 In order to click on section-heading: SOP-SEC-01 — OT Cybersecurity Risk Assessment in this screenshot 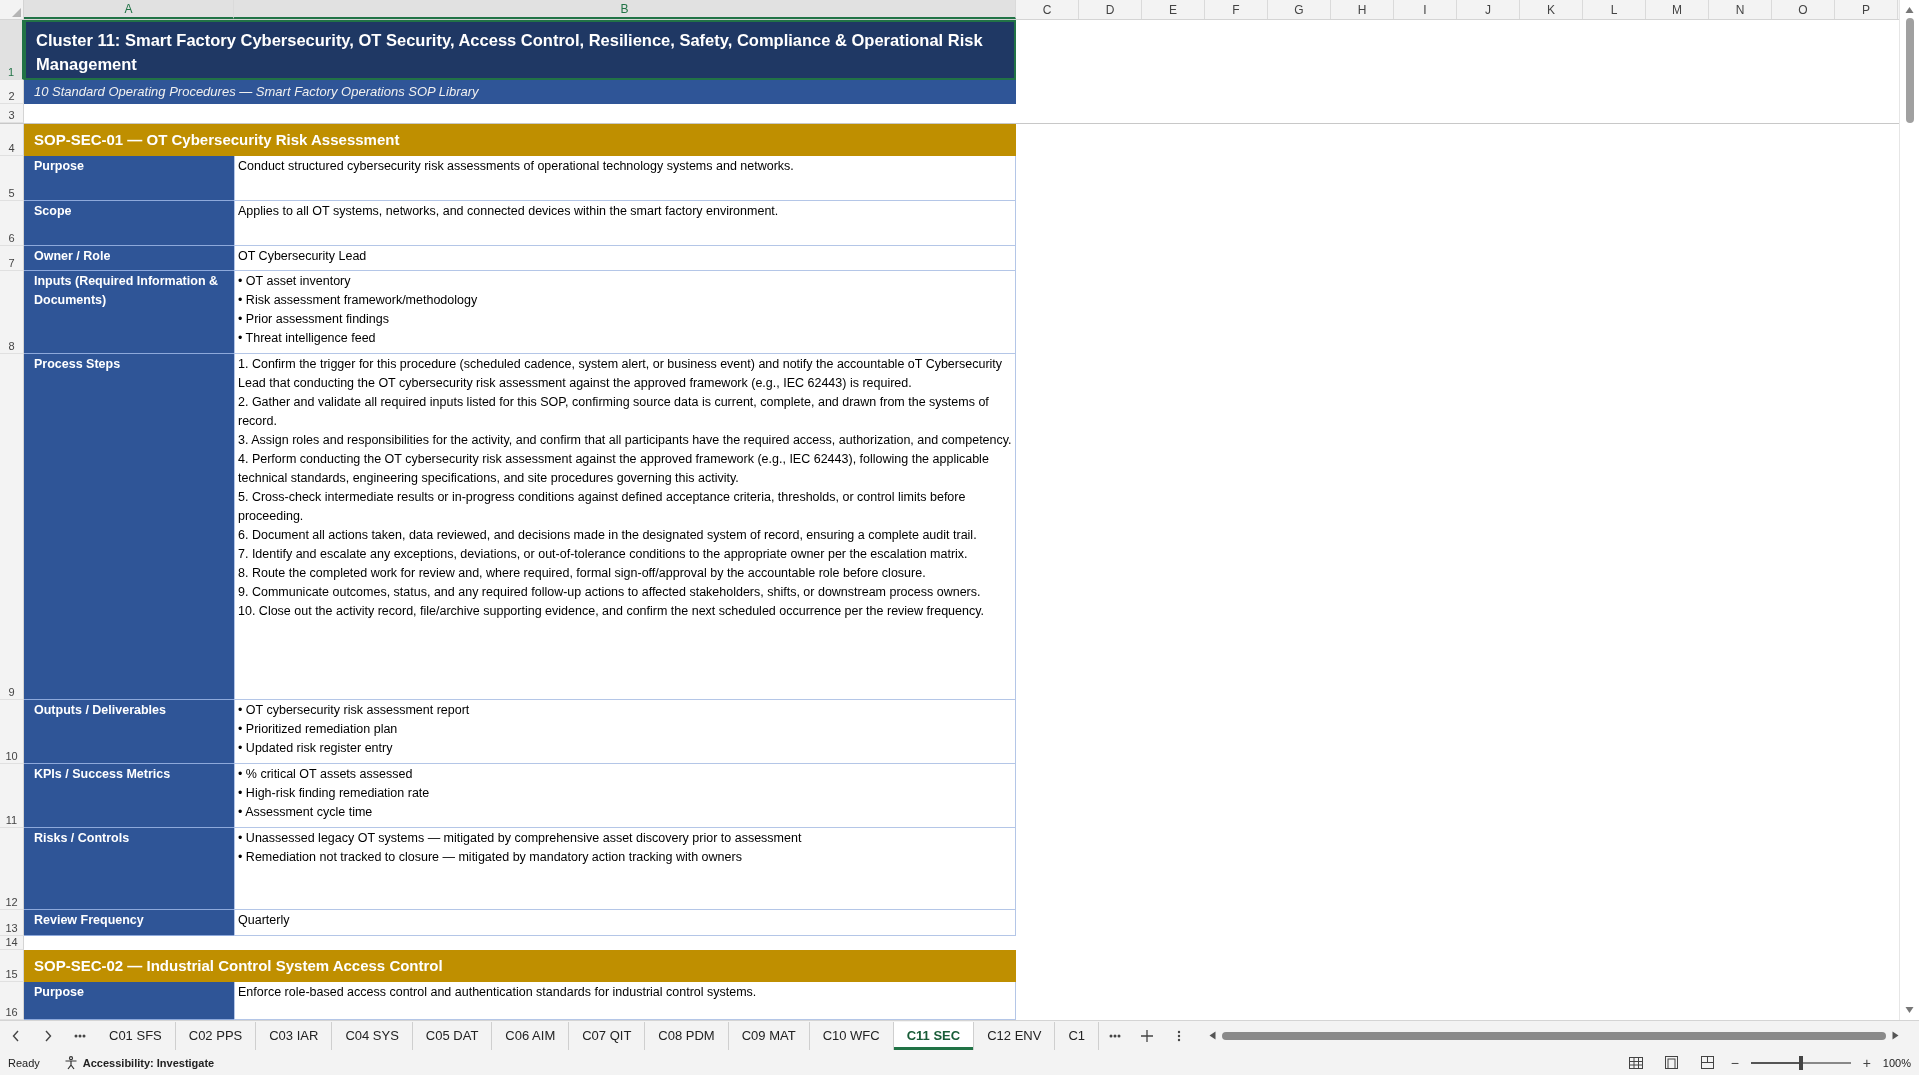, I will do `click(520, 140)`.